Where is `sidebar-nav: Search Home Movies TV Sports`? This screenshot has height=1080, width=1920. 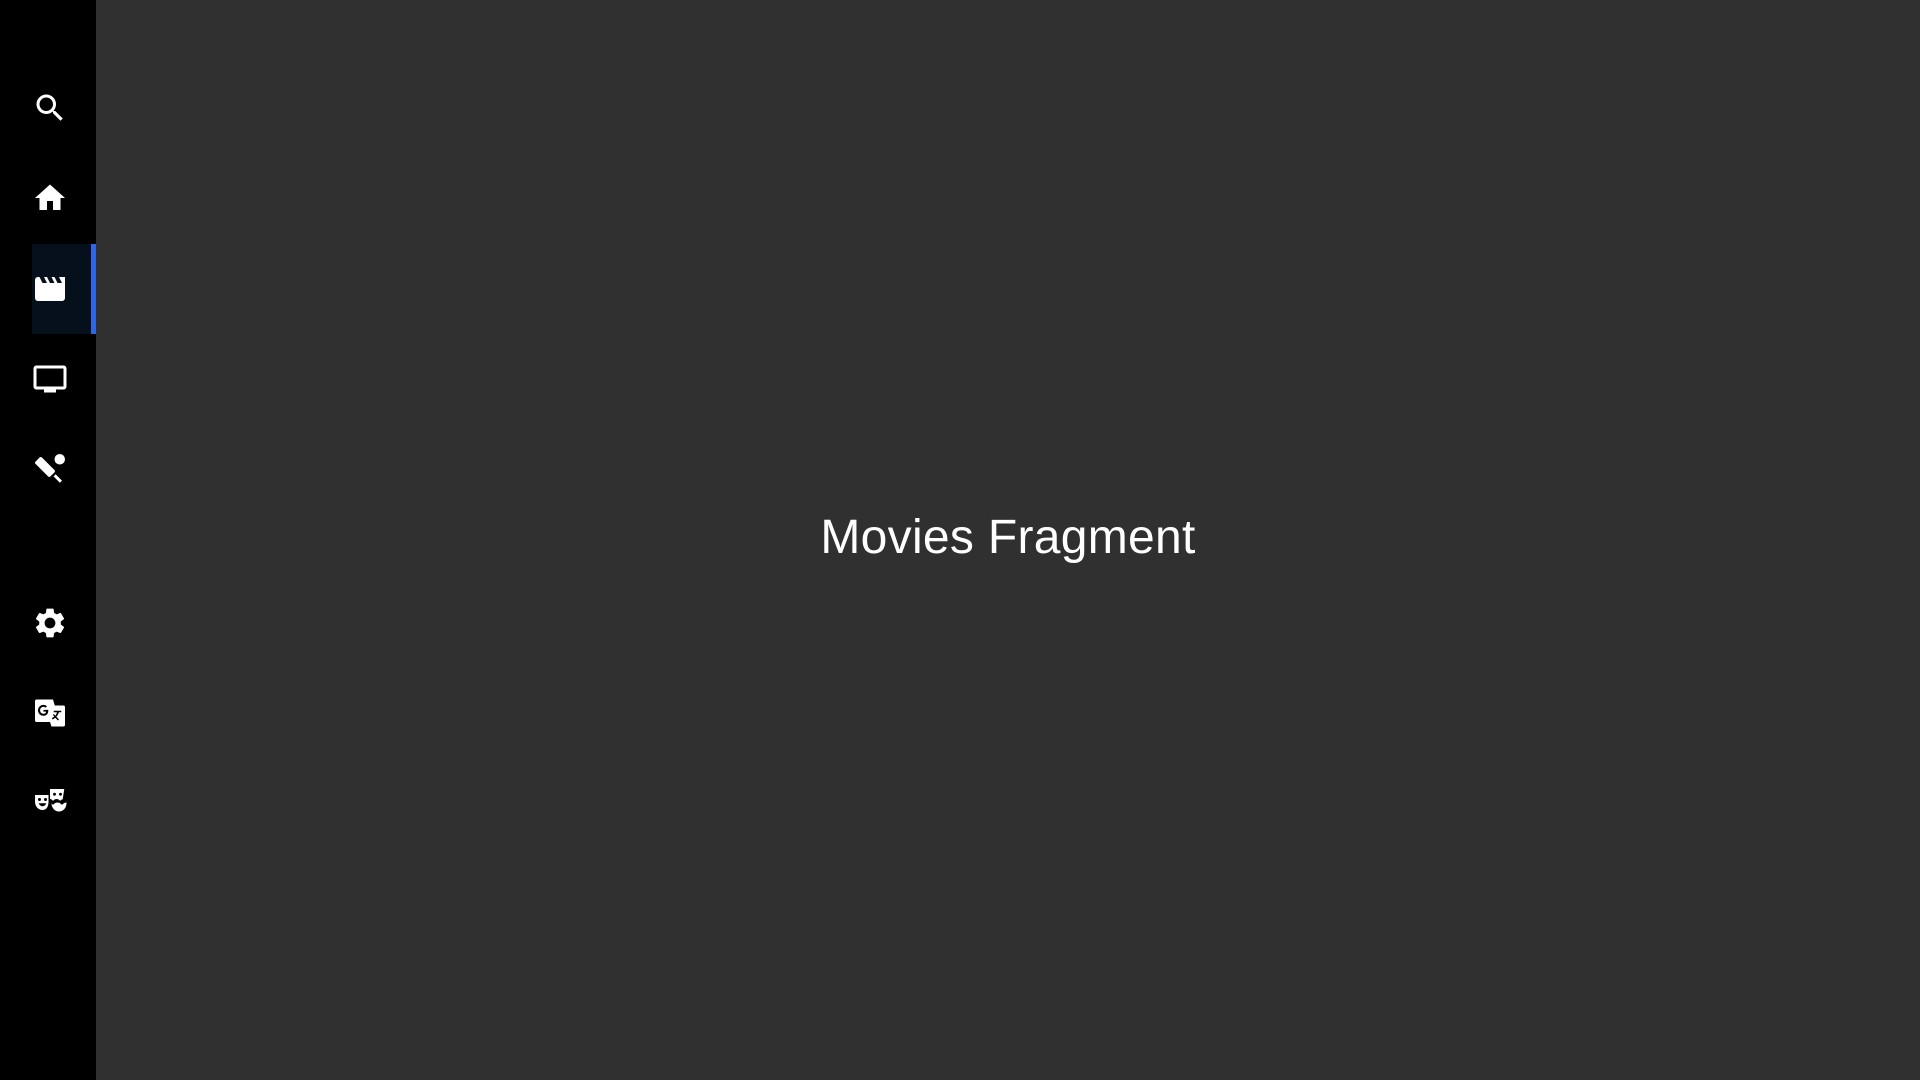
sidebar-nav: Search Home Movies TV Sports is located at coordinates (48, 540).